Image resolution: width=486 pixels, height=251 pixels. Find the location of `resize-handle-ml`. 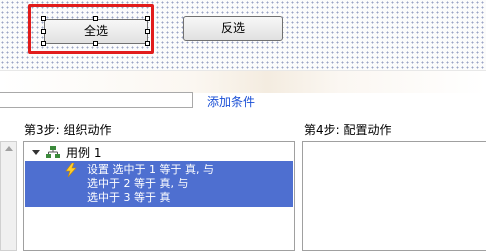

resize-handle-ml is located at coordinates (43, 31).